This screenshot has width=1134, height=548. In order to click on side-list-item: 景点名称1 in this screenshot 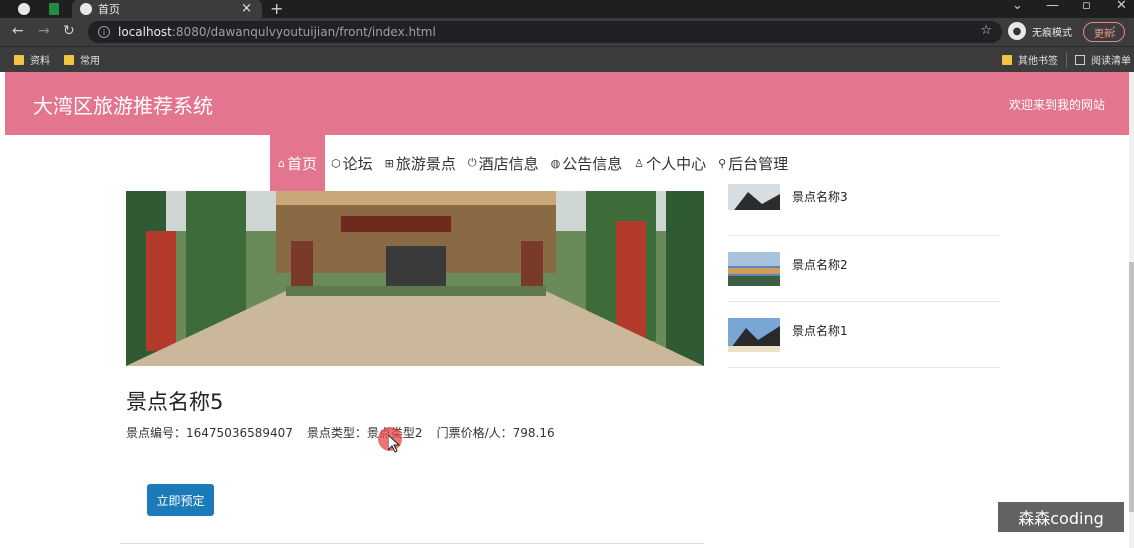, I will do `click(864, 335)`.